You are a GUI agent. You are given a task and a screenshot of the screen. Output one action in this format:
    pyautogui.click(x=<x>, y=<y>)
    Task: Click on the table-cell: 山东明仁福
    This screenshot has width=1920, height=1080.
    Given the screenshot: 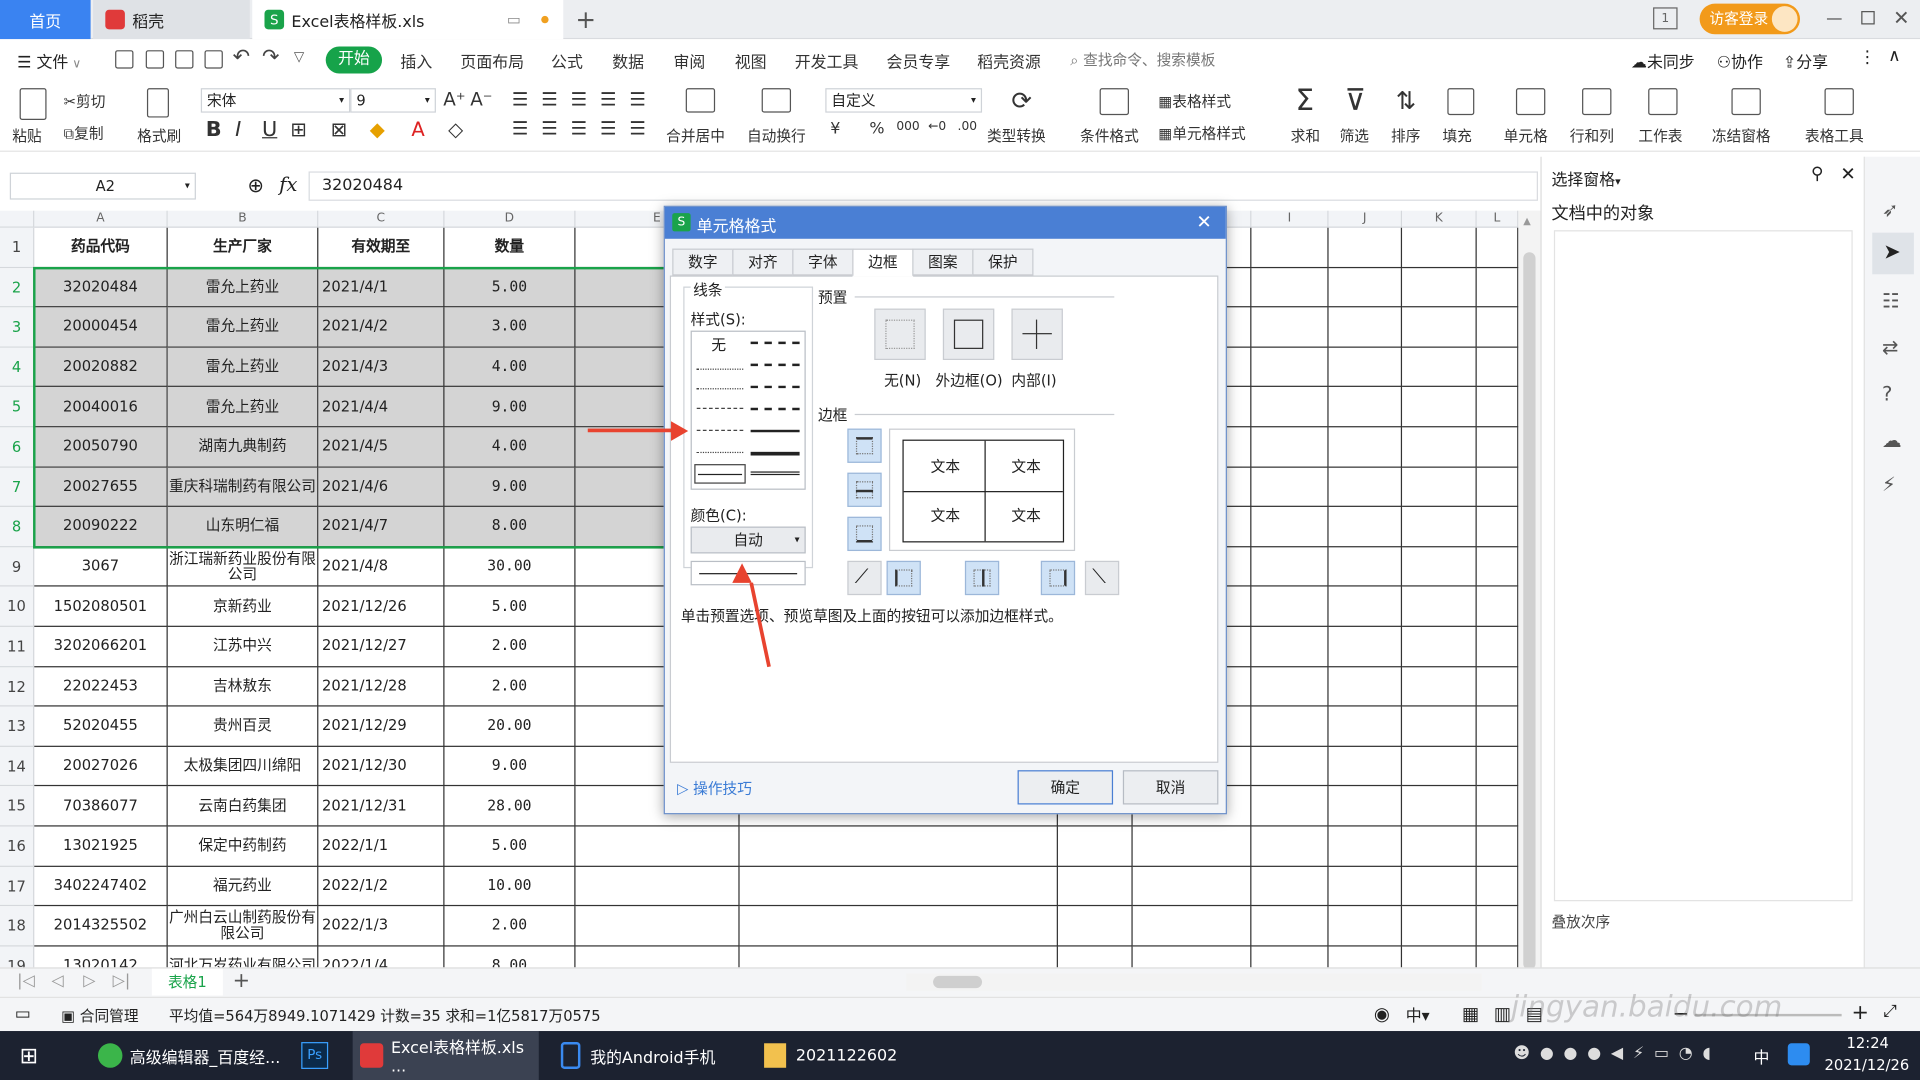 What is the action you would take?
    pyautogui.click(x=243, y=527)
    